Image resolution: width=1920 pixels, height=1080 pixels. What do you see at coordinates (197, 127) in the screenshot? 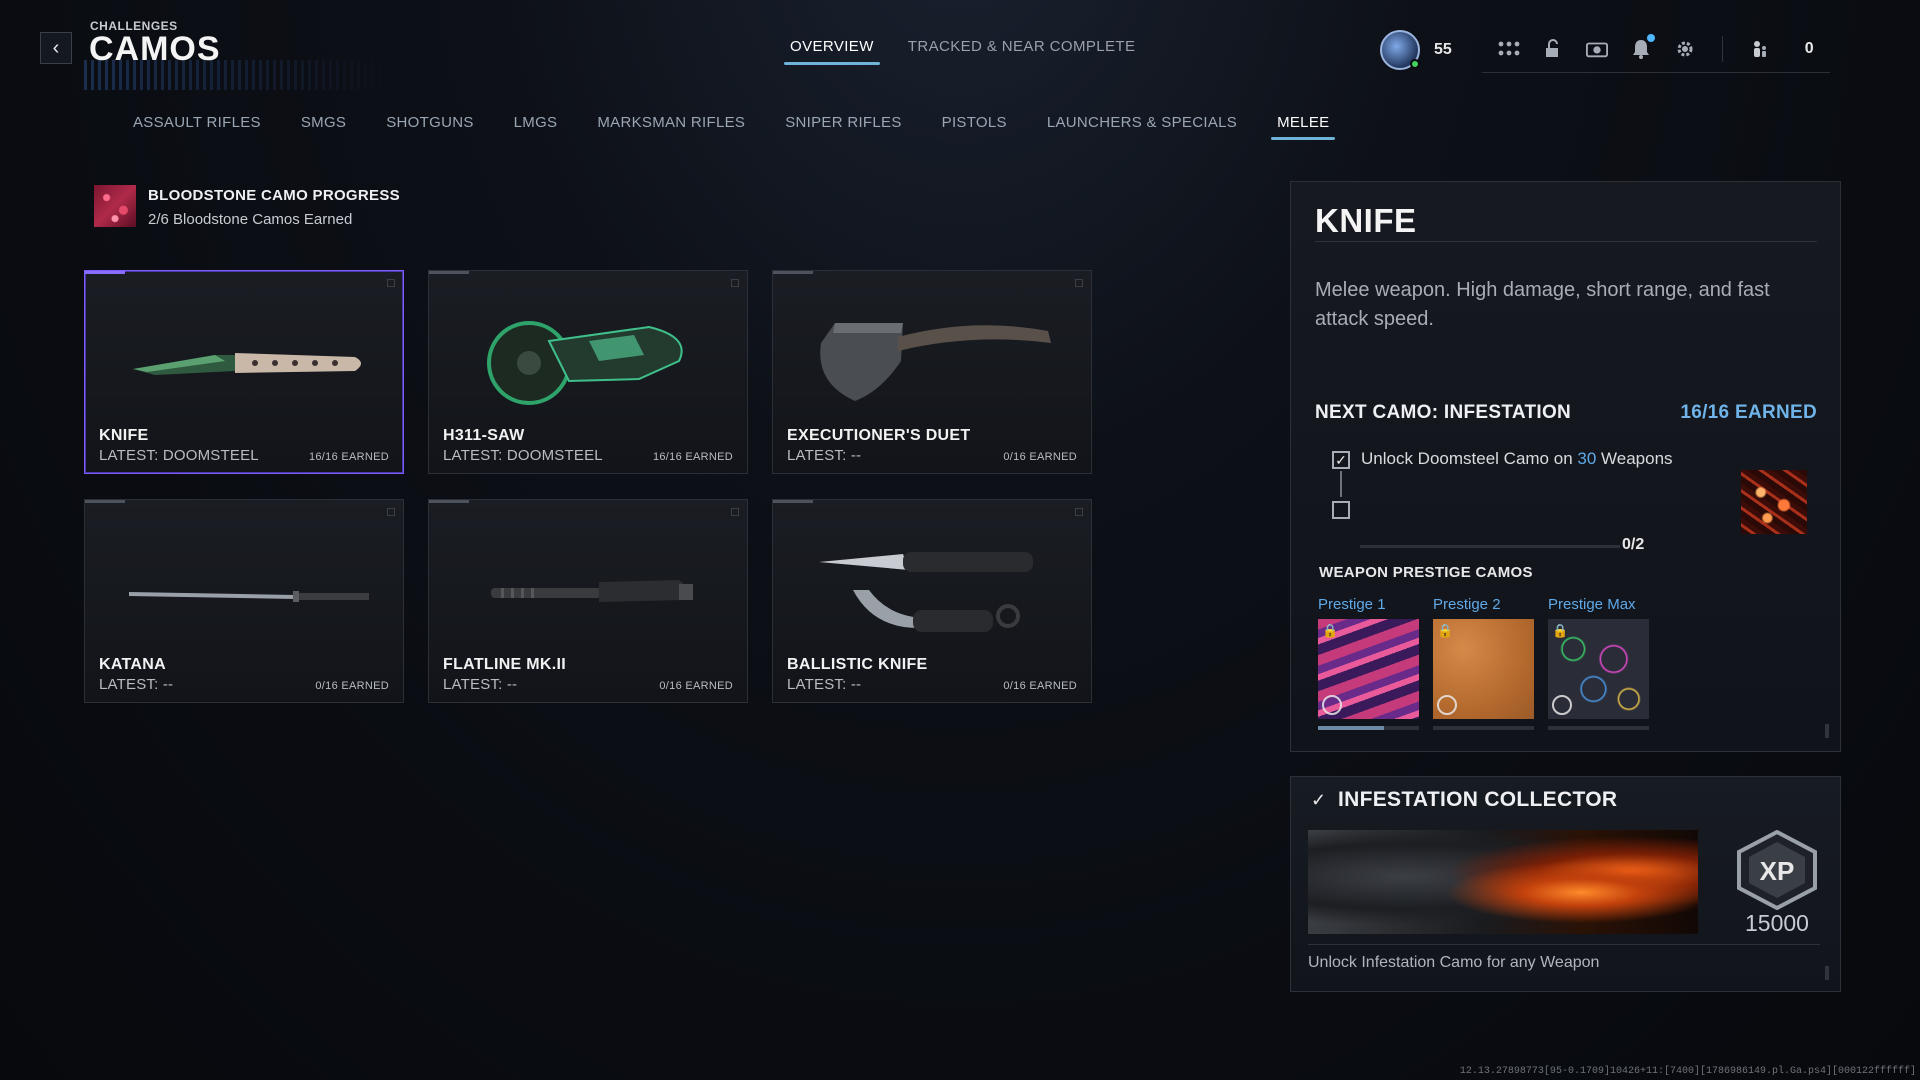
I see `tab-assault-rifles: ASSAULT RIFLES` at bounding box center [197, 127].